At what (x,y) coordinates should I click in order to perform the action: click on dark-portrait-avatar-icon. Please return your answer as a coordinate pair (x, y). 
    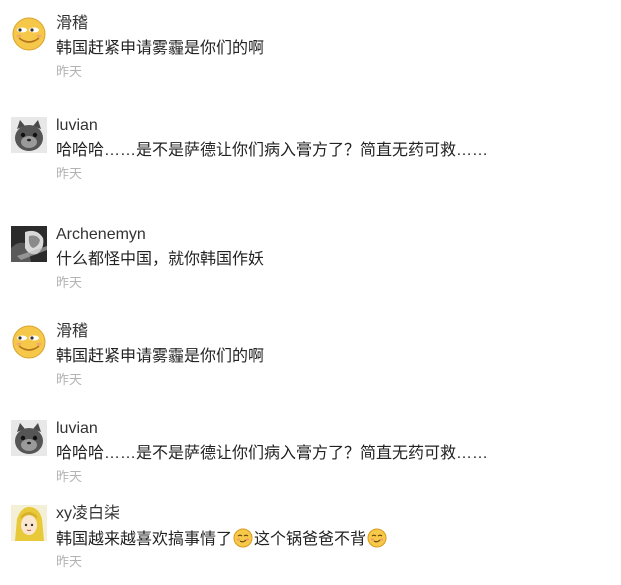
    Looking at the image, I should click on (29, 244).